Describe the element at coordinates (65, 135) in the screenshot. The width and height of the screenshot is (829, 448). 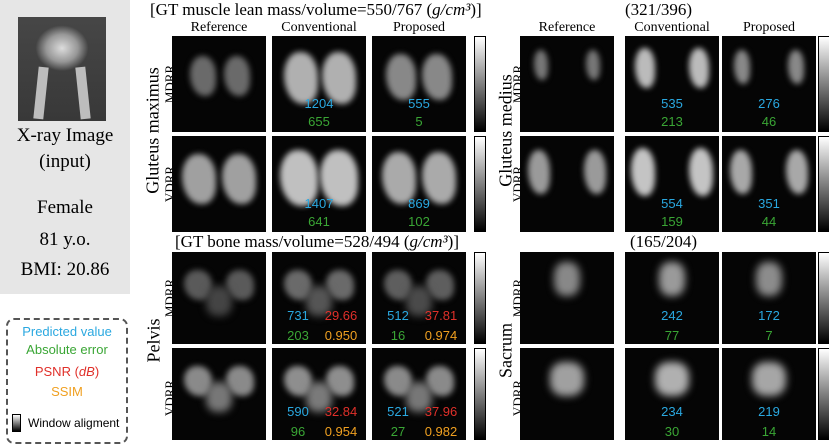
I see `input-caption-line1: X-ray Image` at that location.